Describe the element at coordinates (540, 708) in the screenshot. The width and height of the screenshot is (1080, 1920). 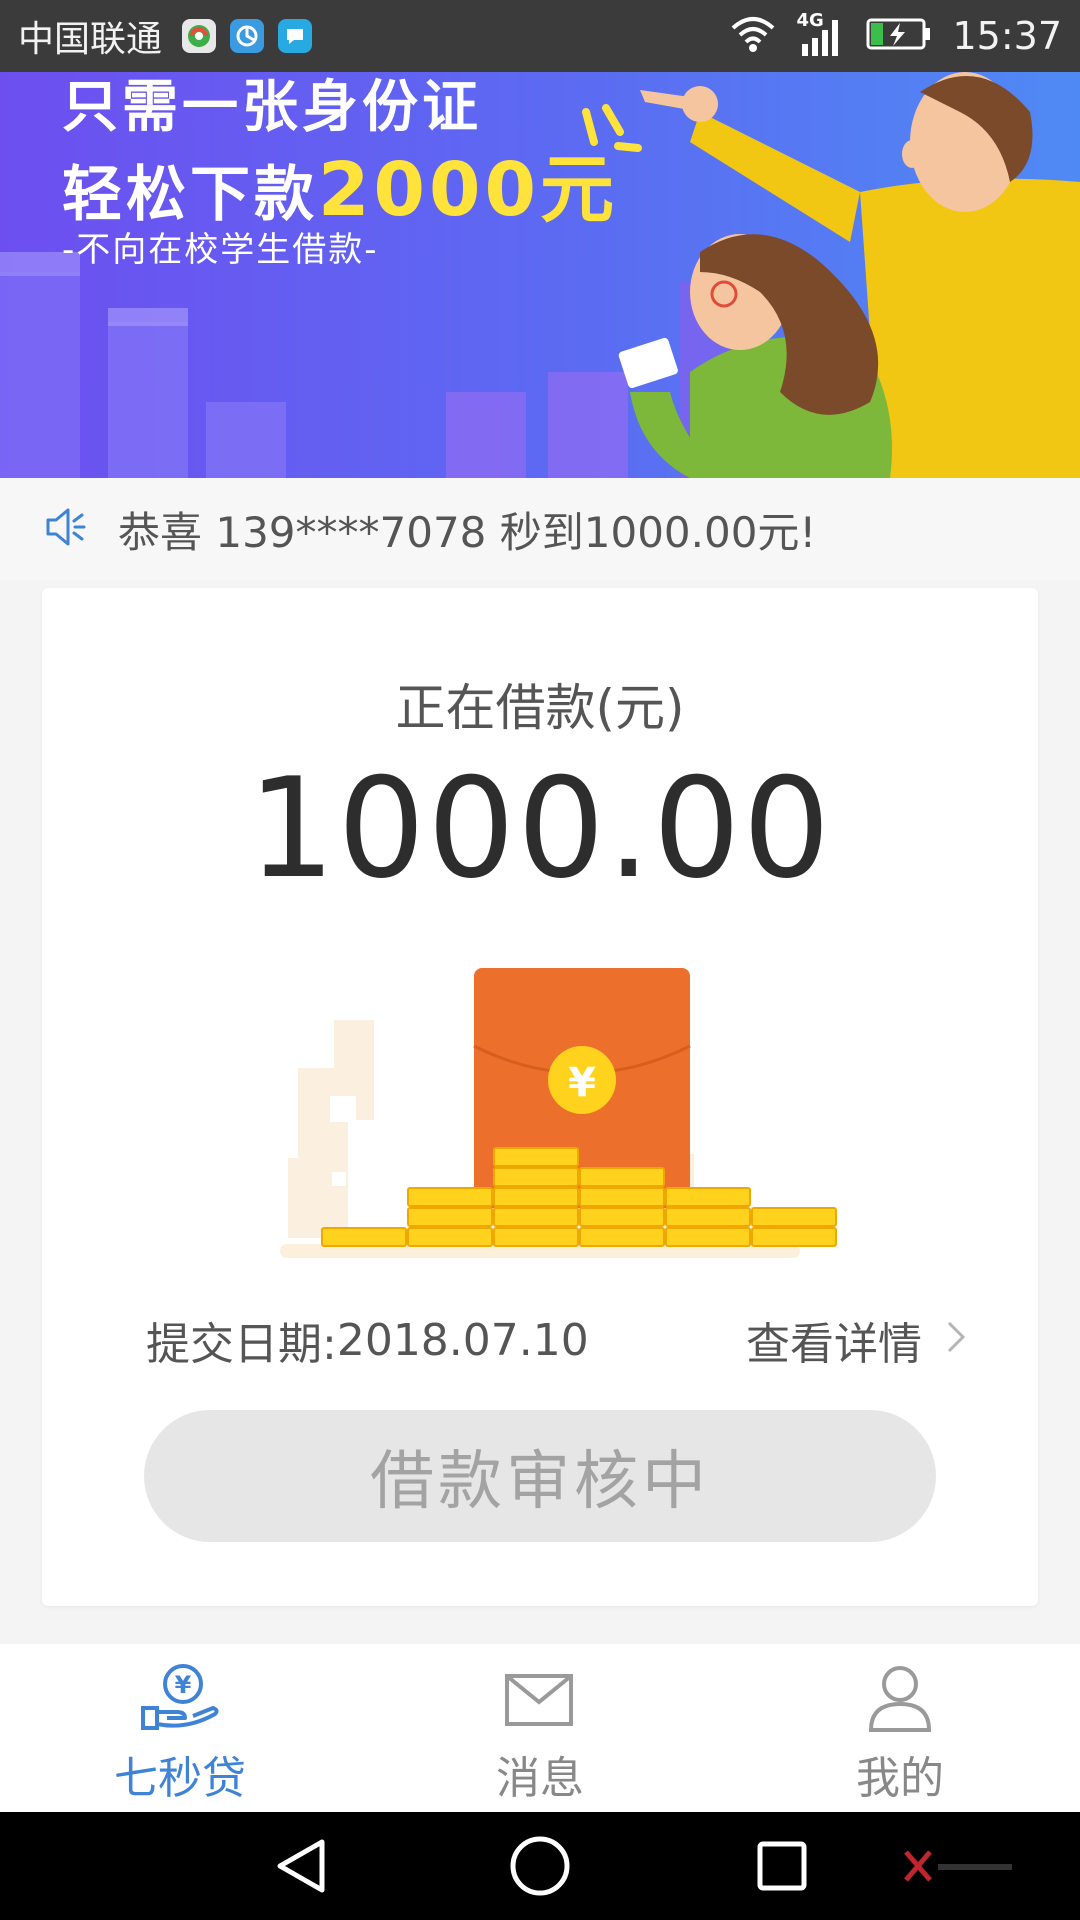
I see `loan-amount-label: 正在借款(元)` at that location.